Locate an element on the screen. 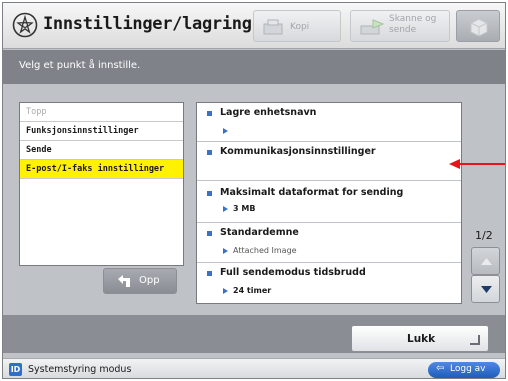 The image size is (508, 381). tab-scan-send-label: Skanne og sende is located at coordinates (413, 24).